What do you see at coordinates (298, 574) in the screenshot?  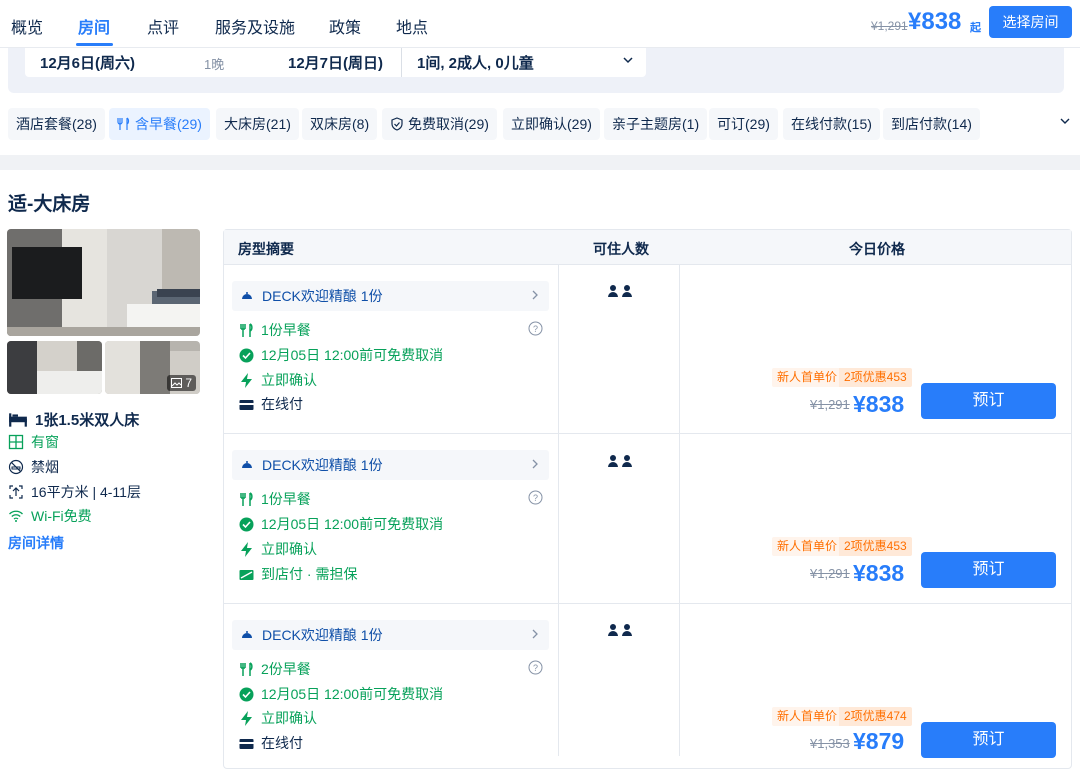 I see `payment-method: 到店付 · 需担保` at bounding box center [298, 574].